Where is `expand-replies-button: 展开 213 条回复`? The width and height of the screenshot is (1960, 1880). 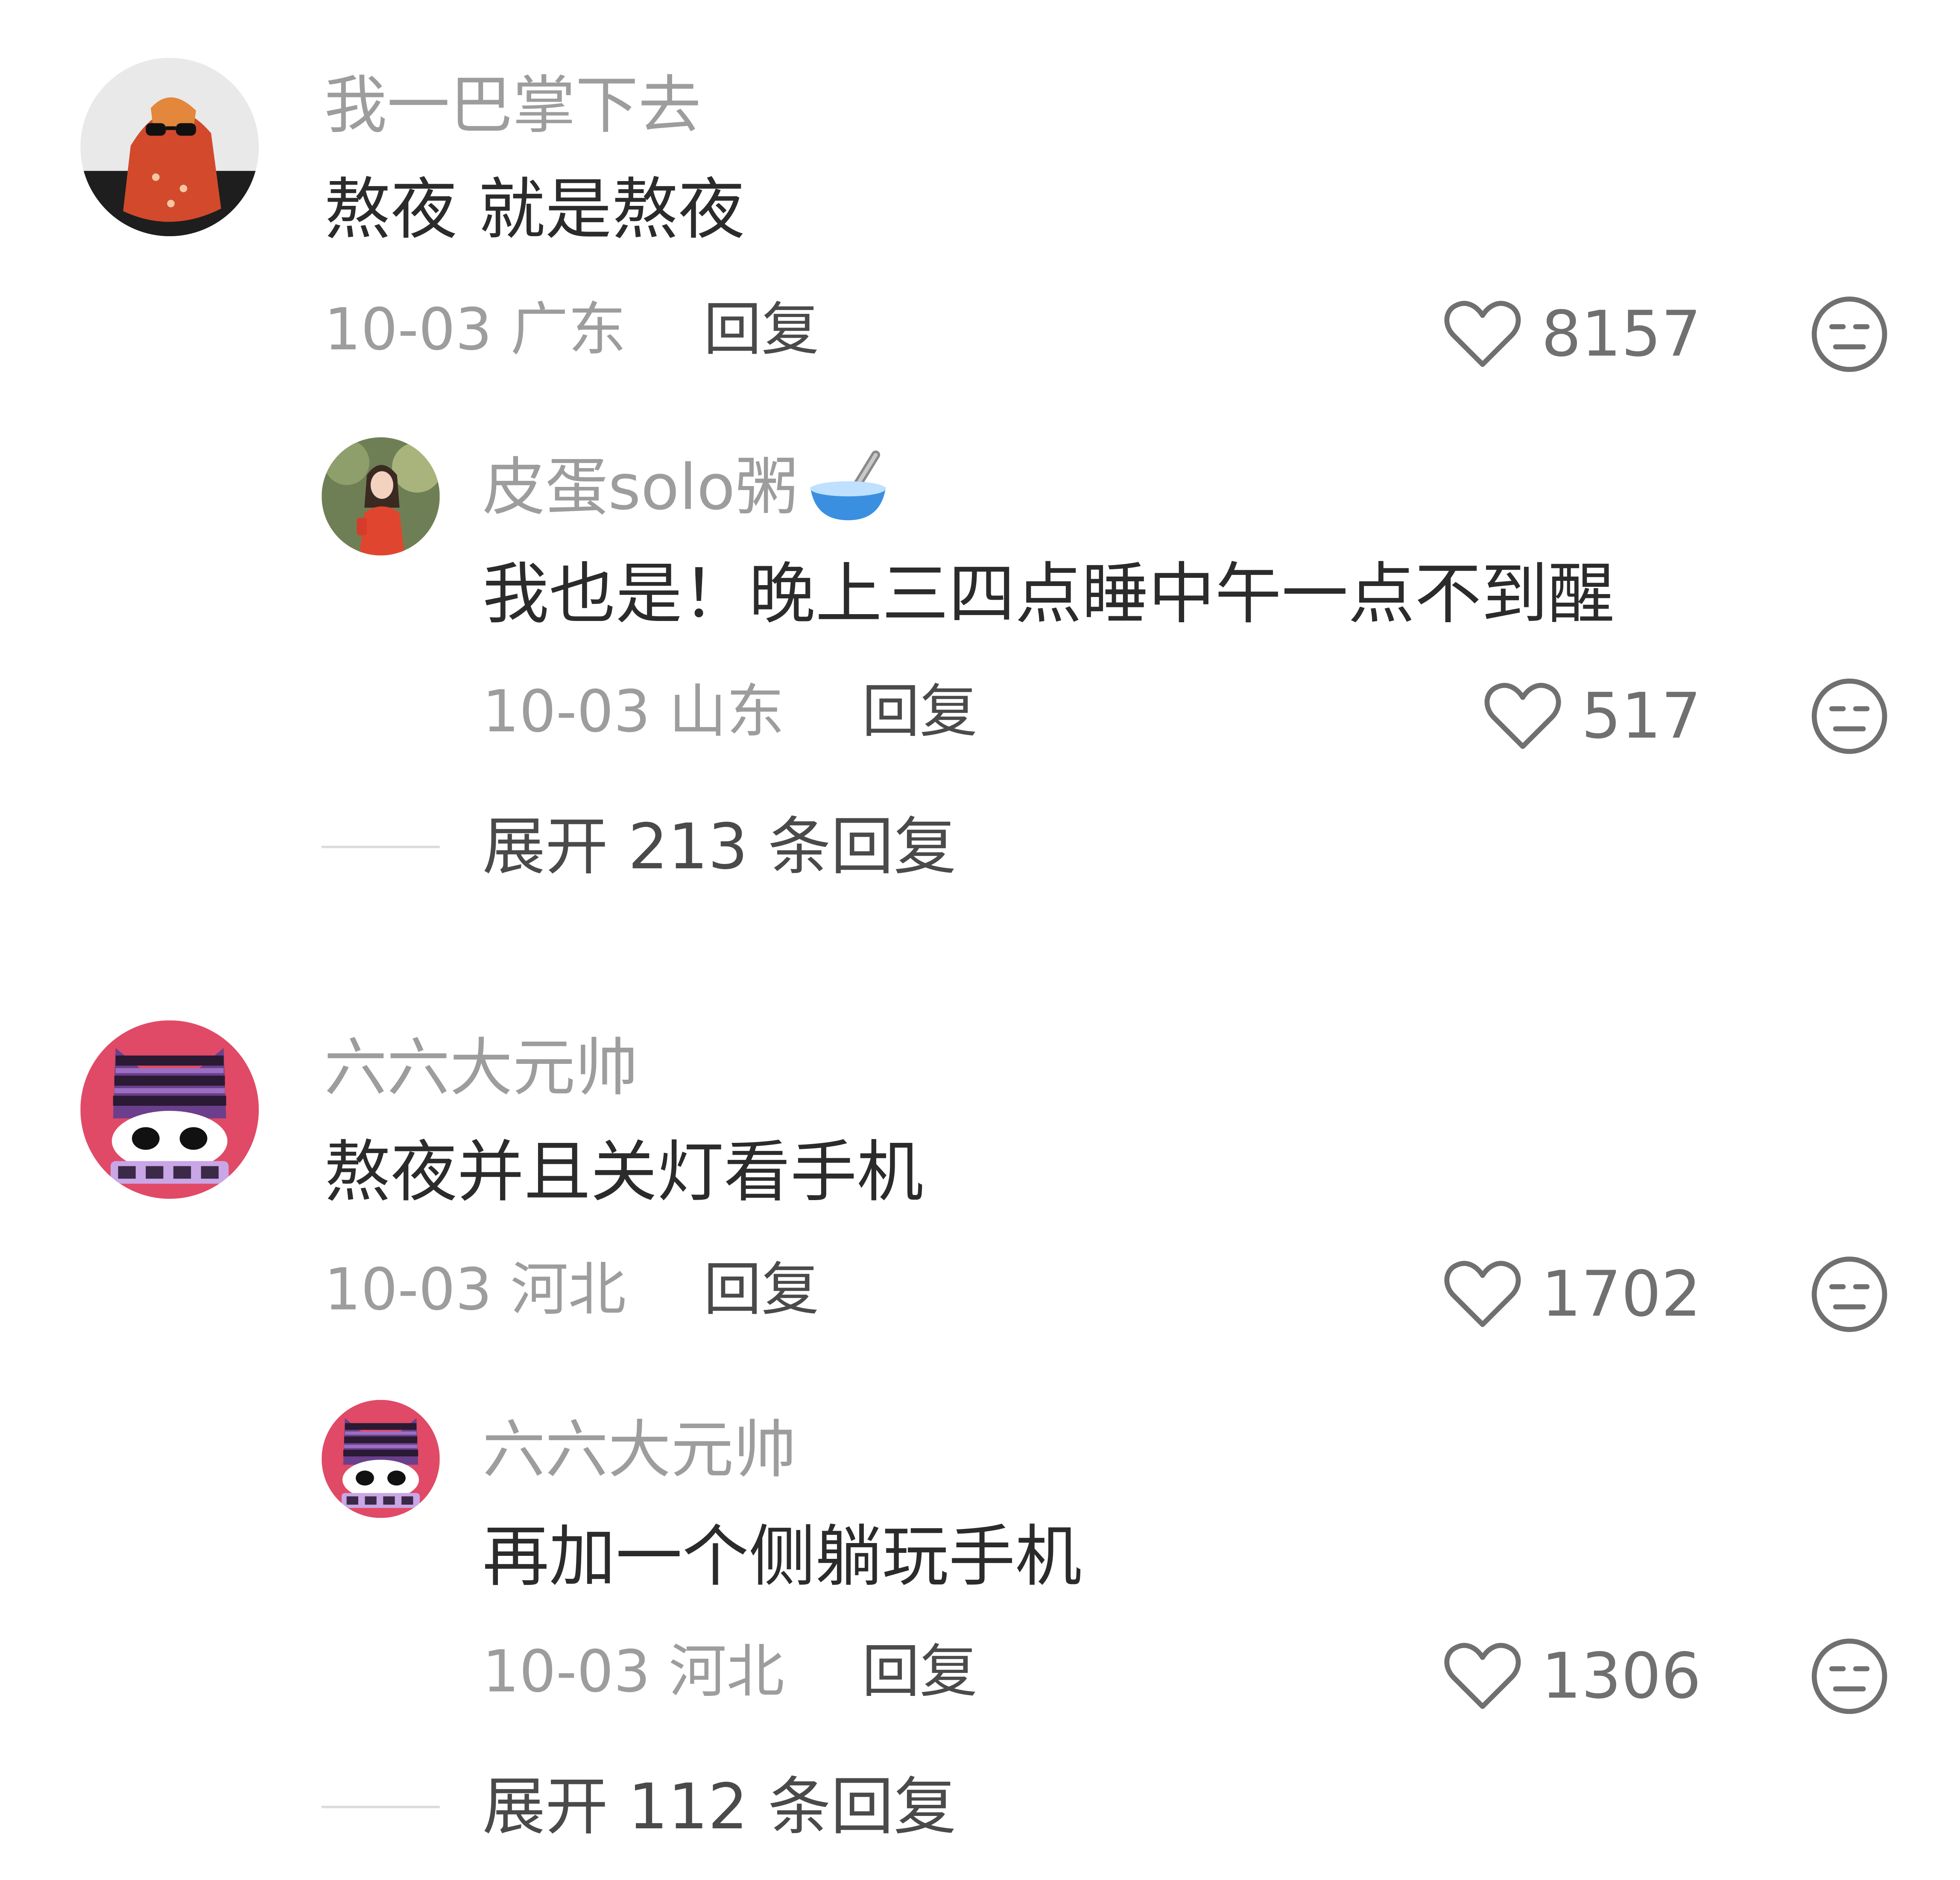
expand-replies-button: 展开 213 条回复 is located at coordinates (639, 847).